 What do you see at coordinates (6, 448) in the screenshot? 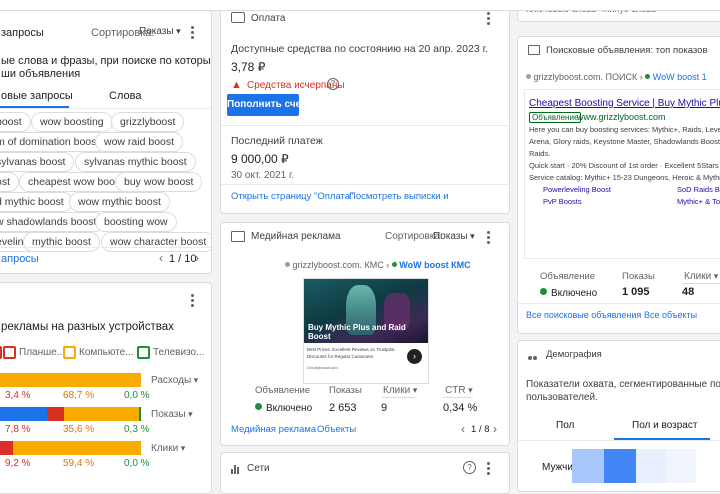
I see `bar-clicks-tablet` at bounding box center [6, 448].